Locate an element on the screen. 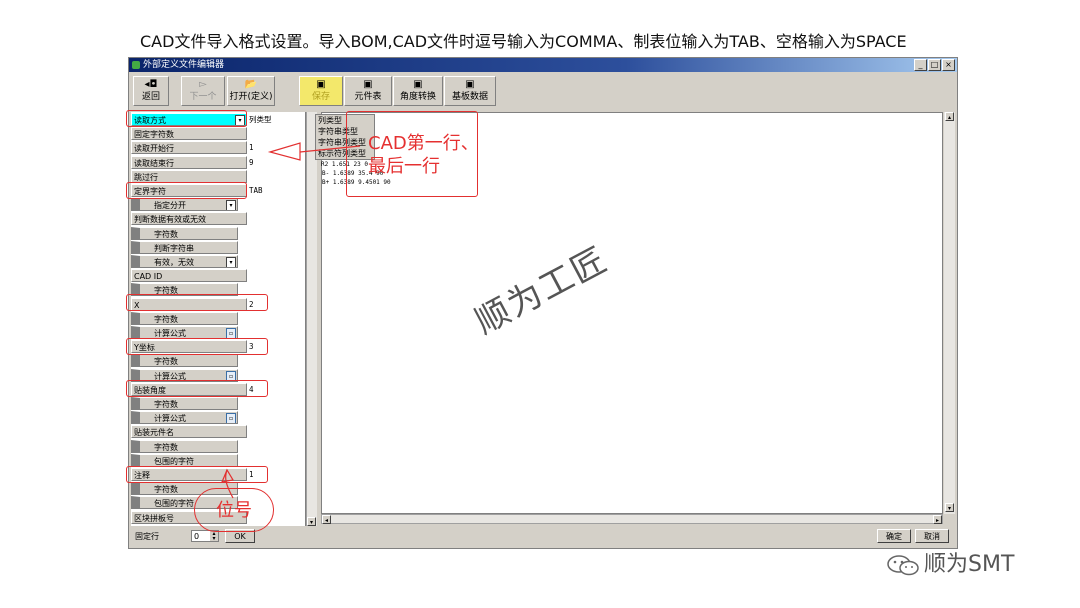  annotation-cad-rows-line1: CAD第一行、 is located at coordinates (423, 143).